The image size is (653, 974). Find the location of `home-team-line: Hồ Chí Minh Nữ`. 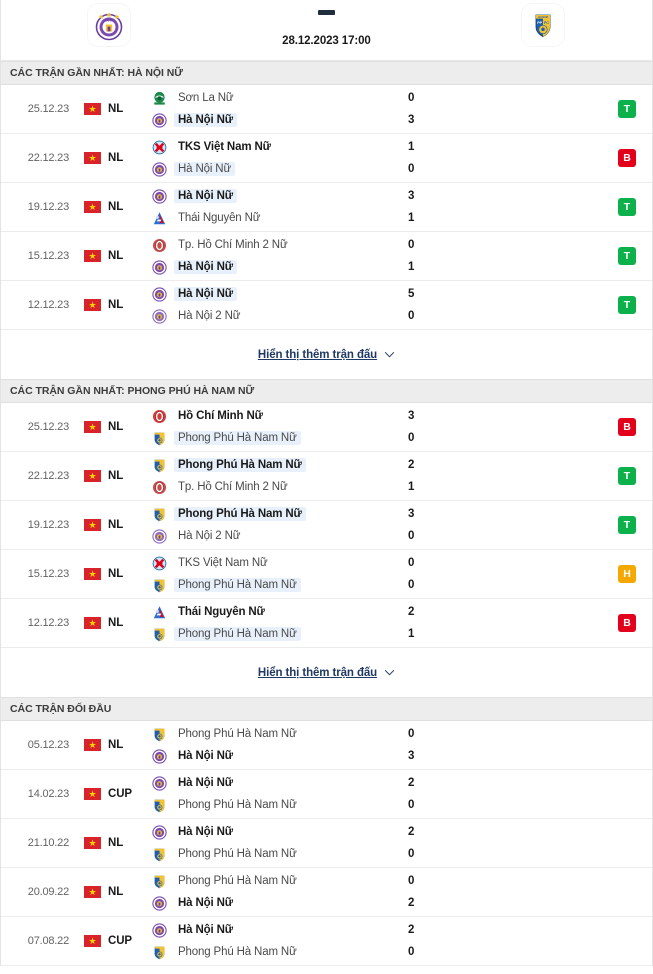

home-team-line: Hồ Chí Minh Nữ is located at coordinates (275, 416).